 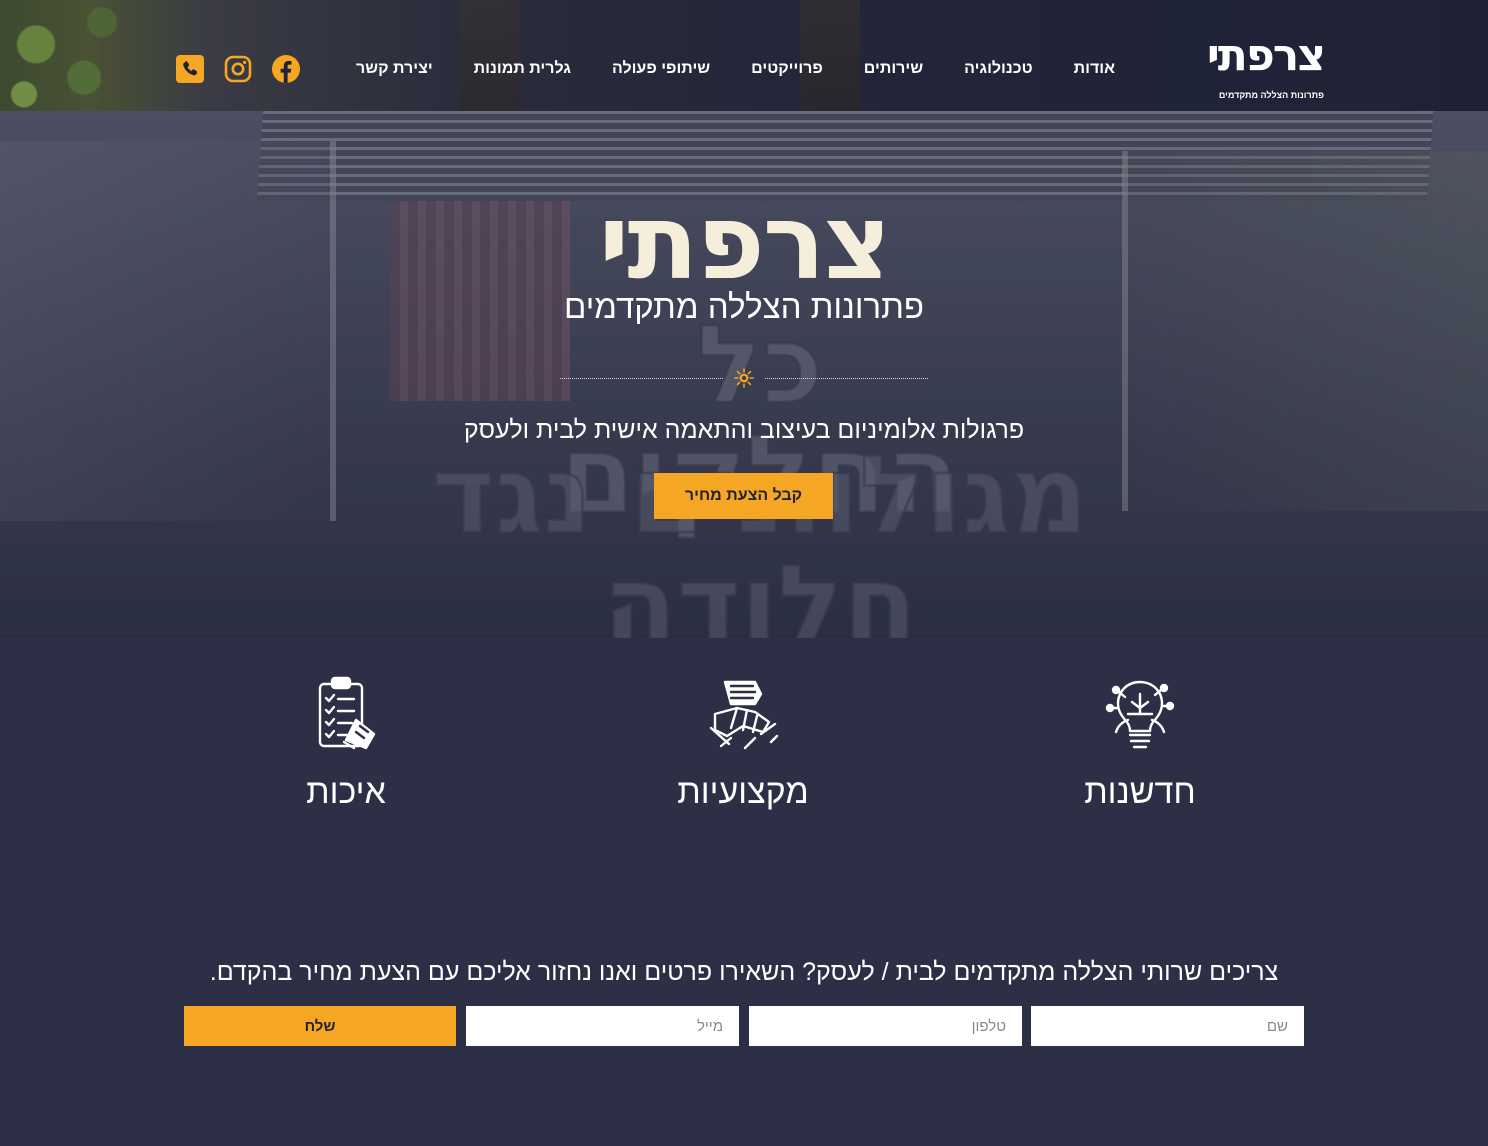 I want to click on site-logo: צרפתי פתרונות הצללה מתקדמים, so click(x=1266, y=67).